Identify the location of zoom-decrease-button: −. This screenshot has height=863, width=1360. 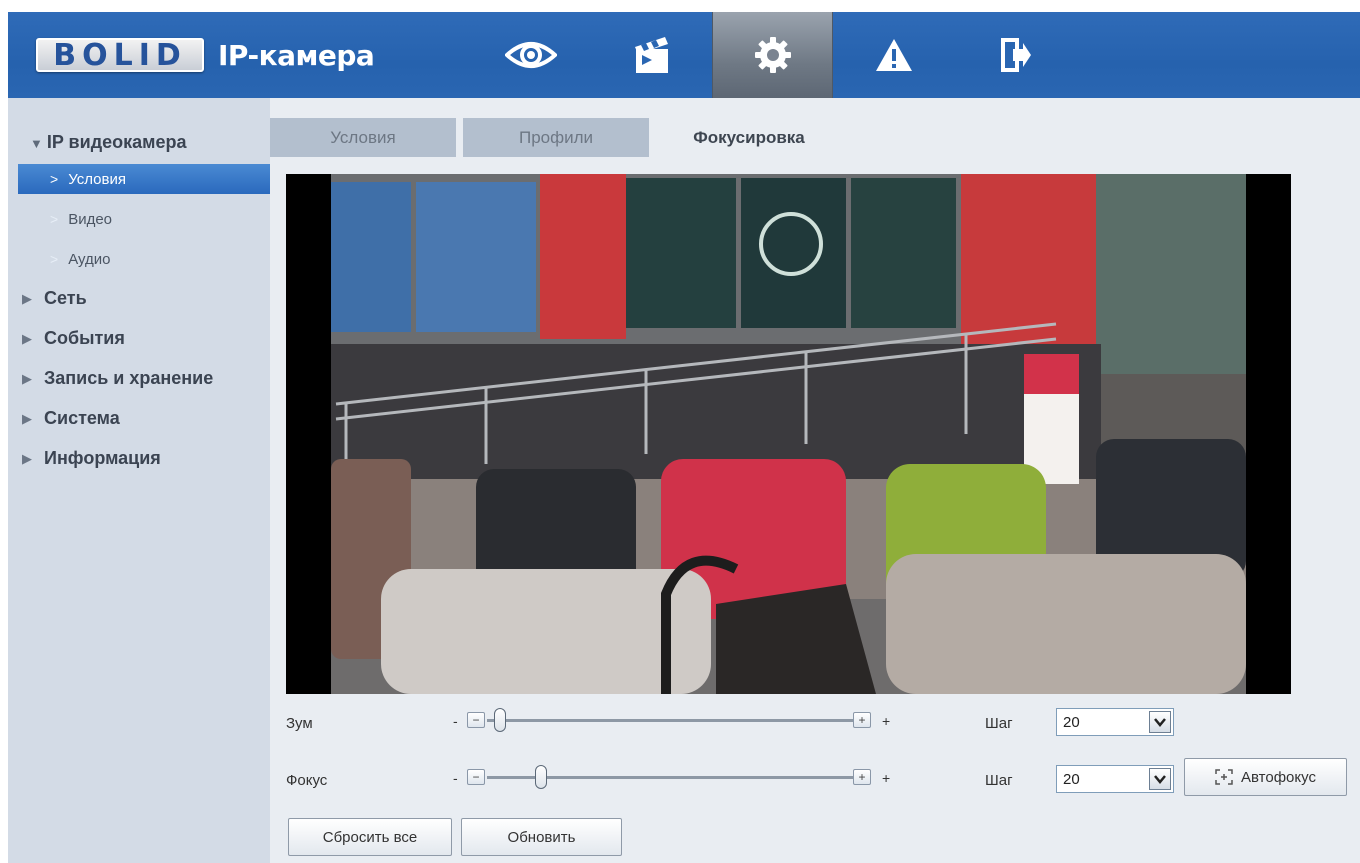
(476, 720).